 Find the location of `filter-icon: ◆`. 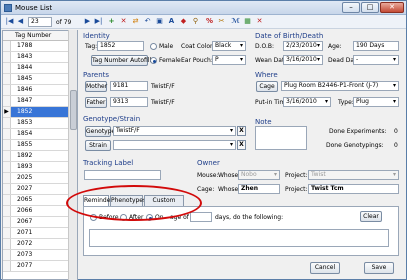

filter-icon: ◆ is located at coordinates (183, 21).